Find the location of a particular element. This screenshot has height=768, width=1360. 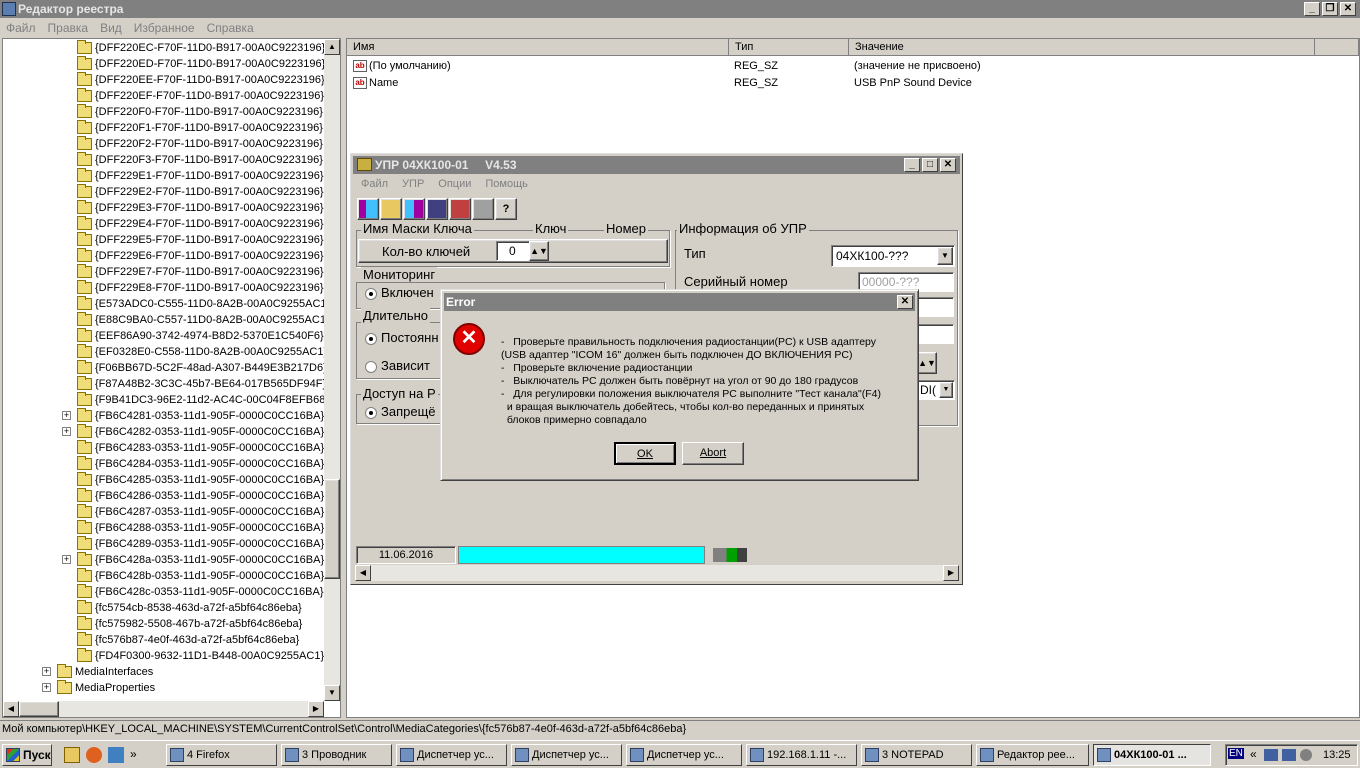

key-count-spinner: ▲▼ is located at coordinates (539, 251).